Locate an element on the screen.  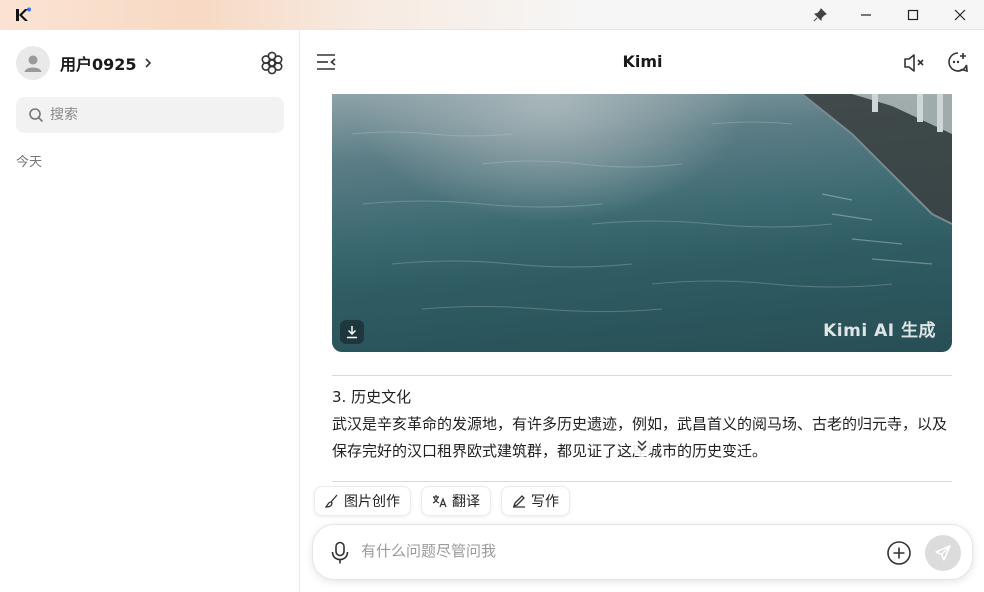
translate-icon is located at coordinates (439, 501).